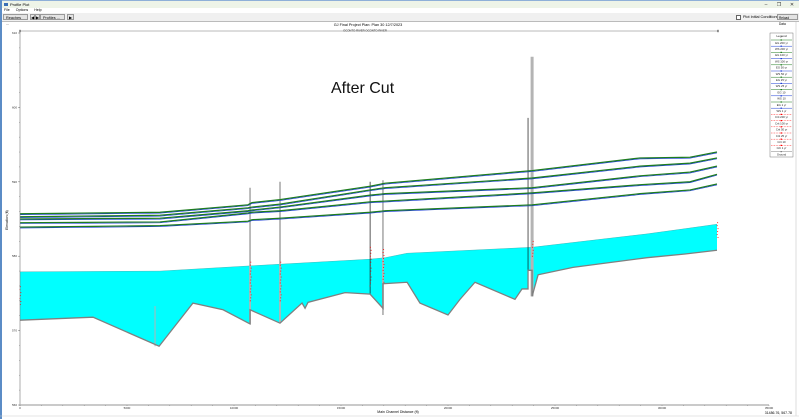 This screenshot has width=799, height=419. What do you see at coordinates (782, 92) in the screenshot?
I see `legend-entry: EG 10` at bounding box center [782, 92].